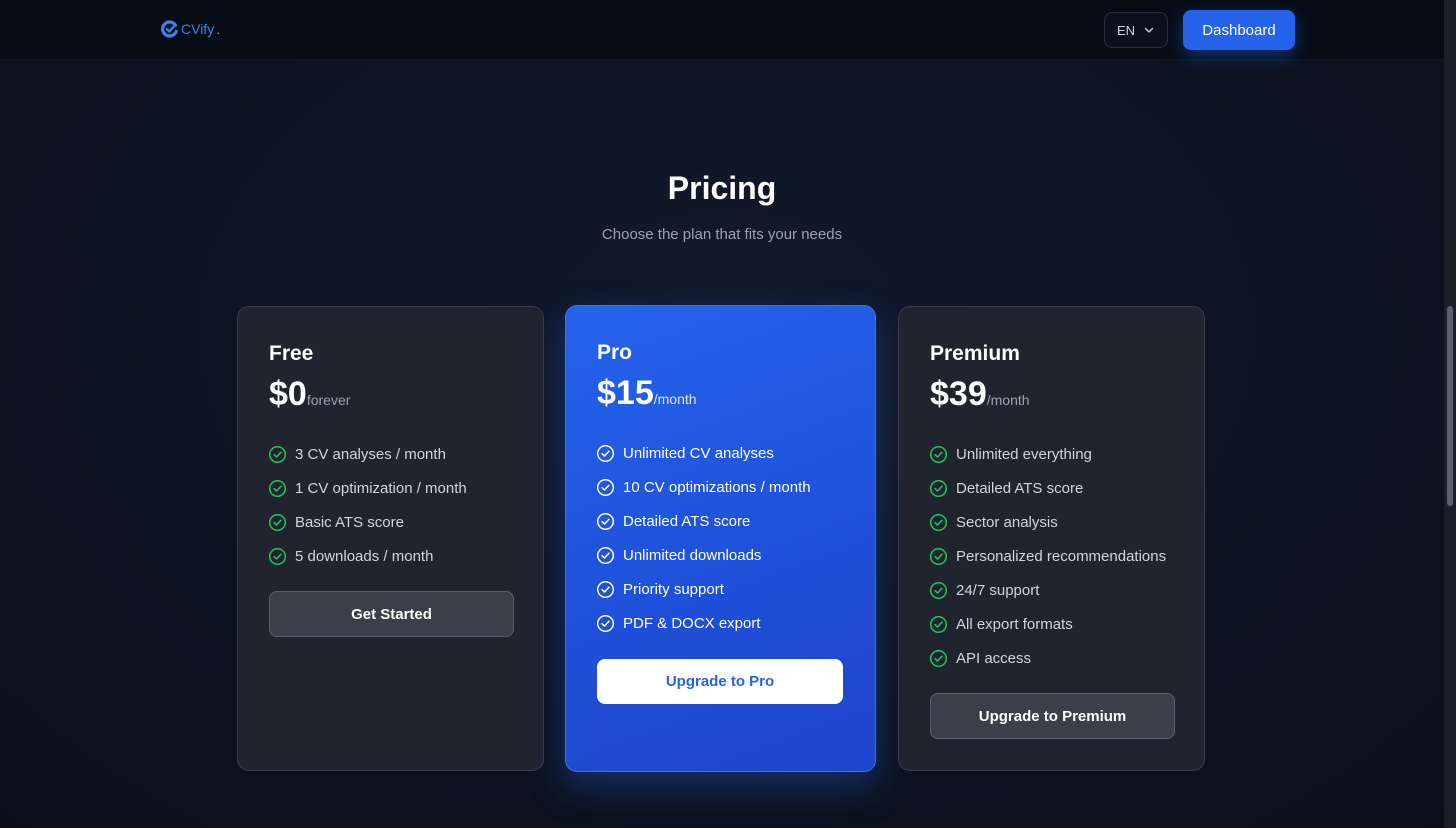  I want to click on feature-text: 5 downloads / month, so click(364, 556).